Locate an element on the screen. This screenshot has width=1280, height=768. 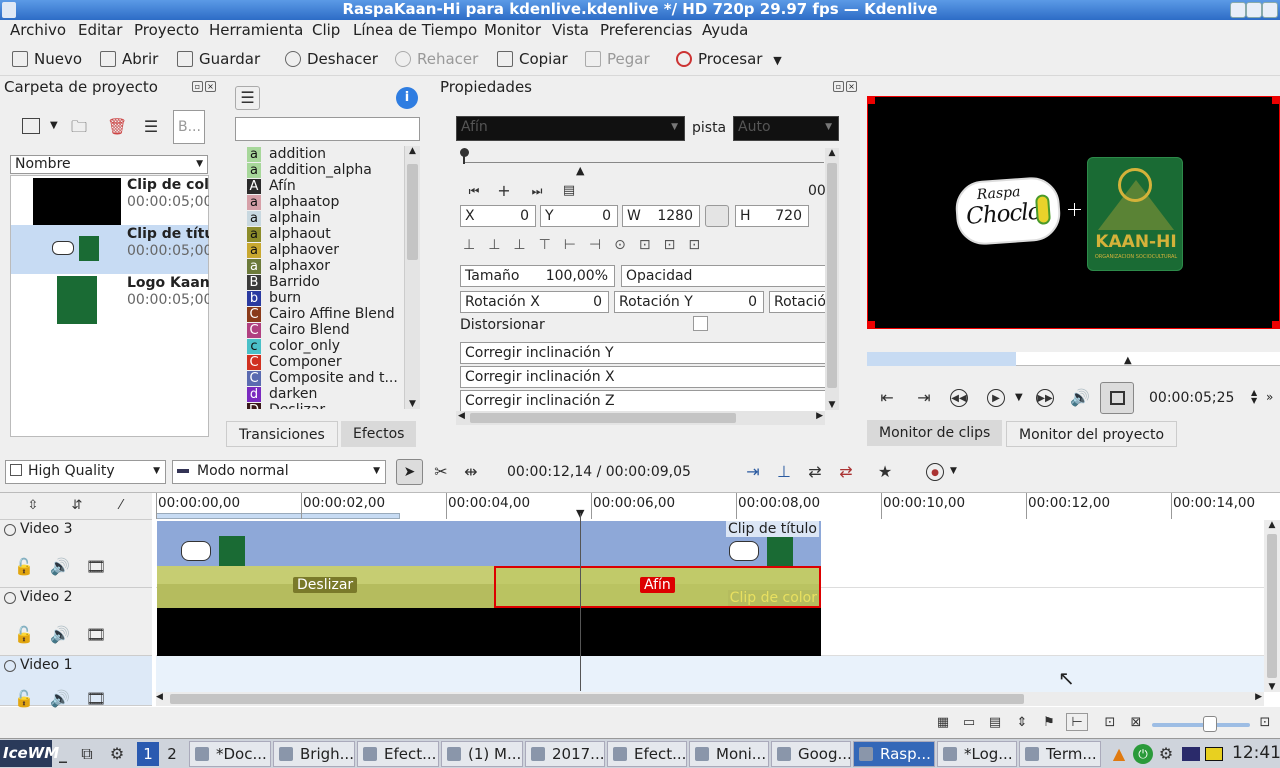
distort-checkbox is located at coordinates (700, 323).